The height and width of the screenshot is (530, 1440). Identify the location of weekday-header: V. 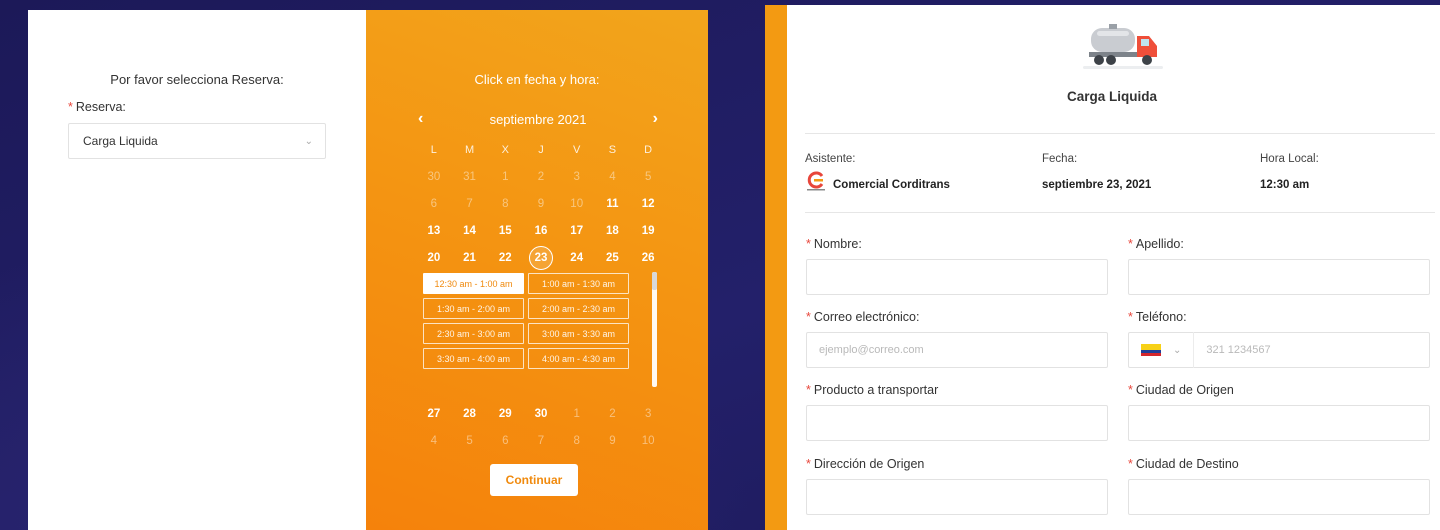
(577, 149).